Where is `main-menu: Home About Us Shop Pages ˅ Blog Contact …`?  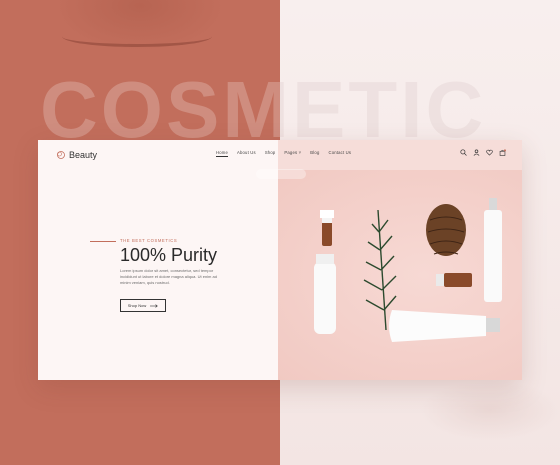 main-menu: Home About Us Shop Pages ˅ Blog Contact … is located at coordinates (283, 153).